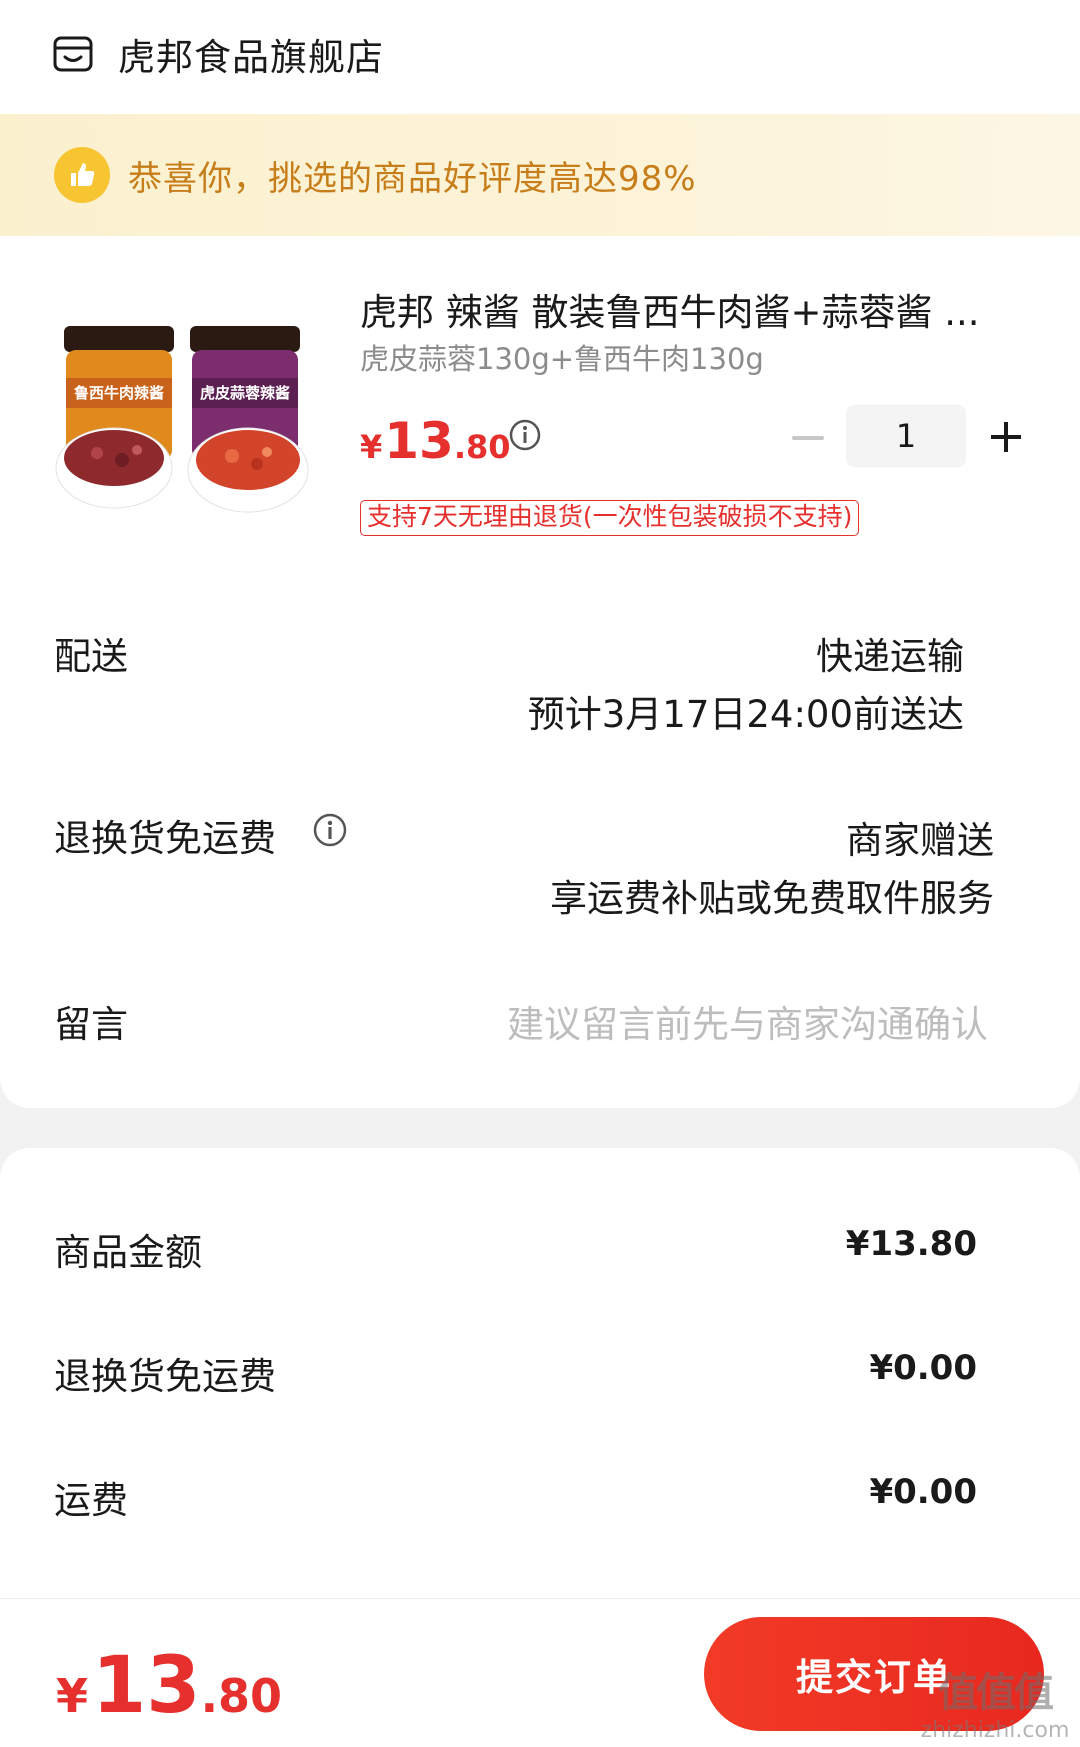 The image size is (1080, 1747). I want to click on jar-label-right: 虎皮蒜蓉辣酱, so click(245, 393).